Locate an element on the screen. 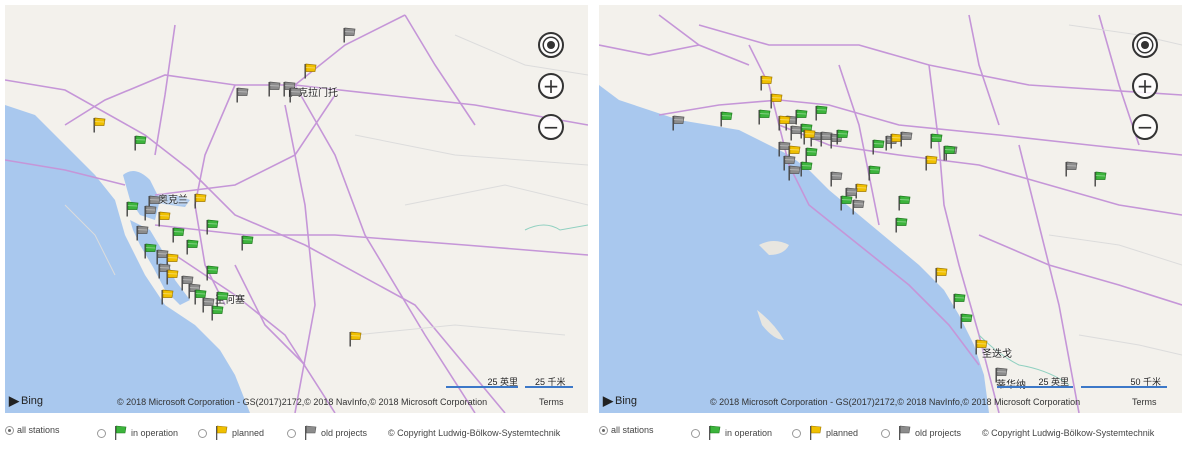  city-label: 奥克兰 is located at coordinates (173, 200).